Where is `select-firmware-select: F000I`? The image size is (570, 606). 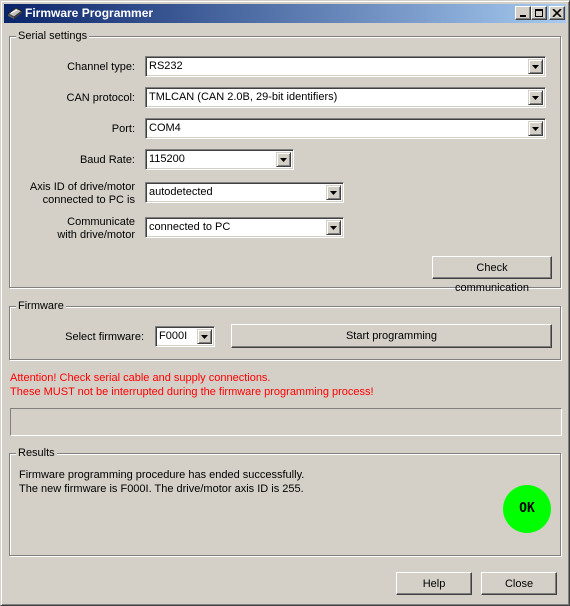
select-firmware-select: F000I is located at coordinates (185, 336).